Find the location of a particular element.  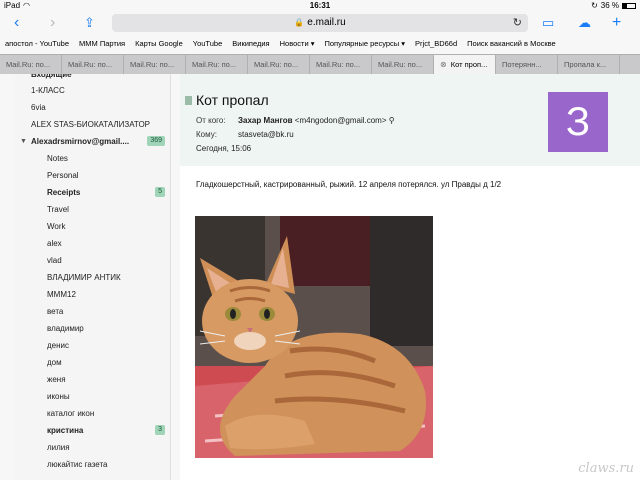

sidebar-item-folder: владимир is located at coordinates (92, 328).